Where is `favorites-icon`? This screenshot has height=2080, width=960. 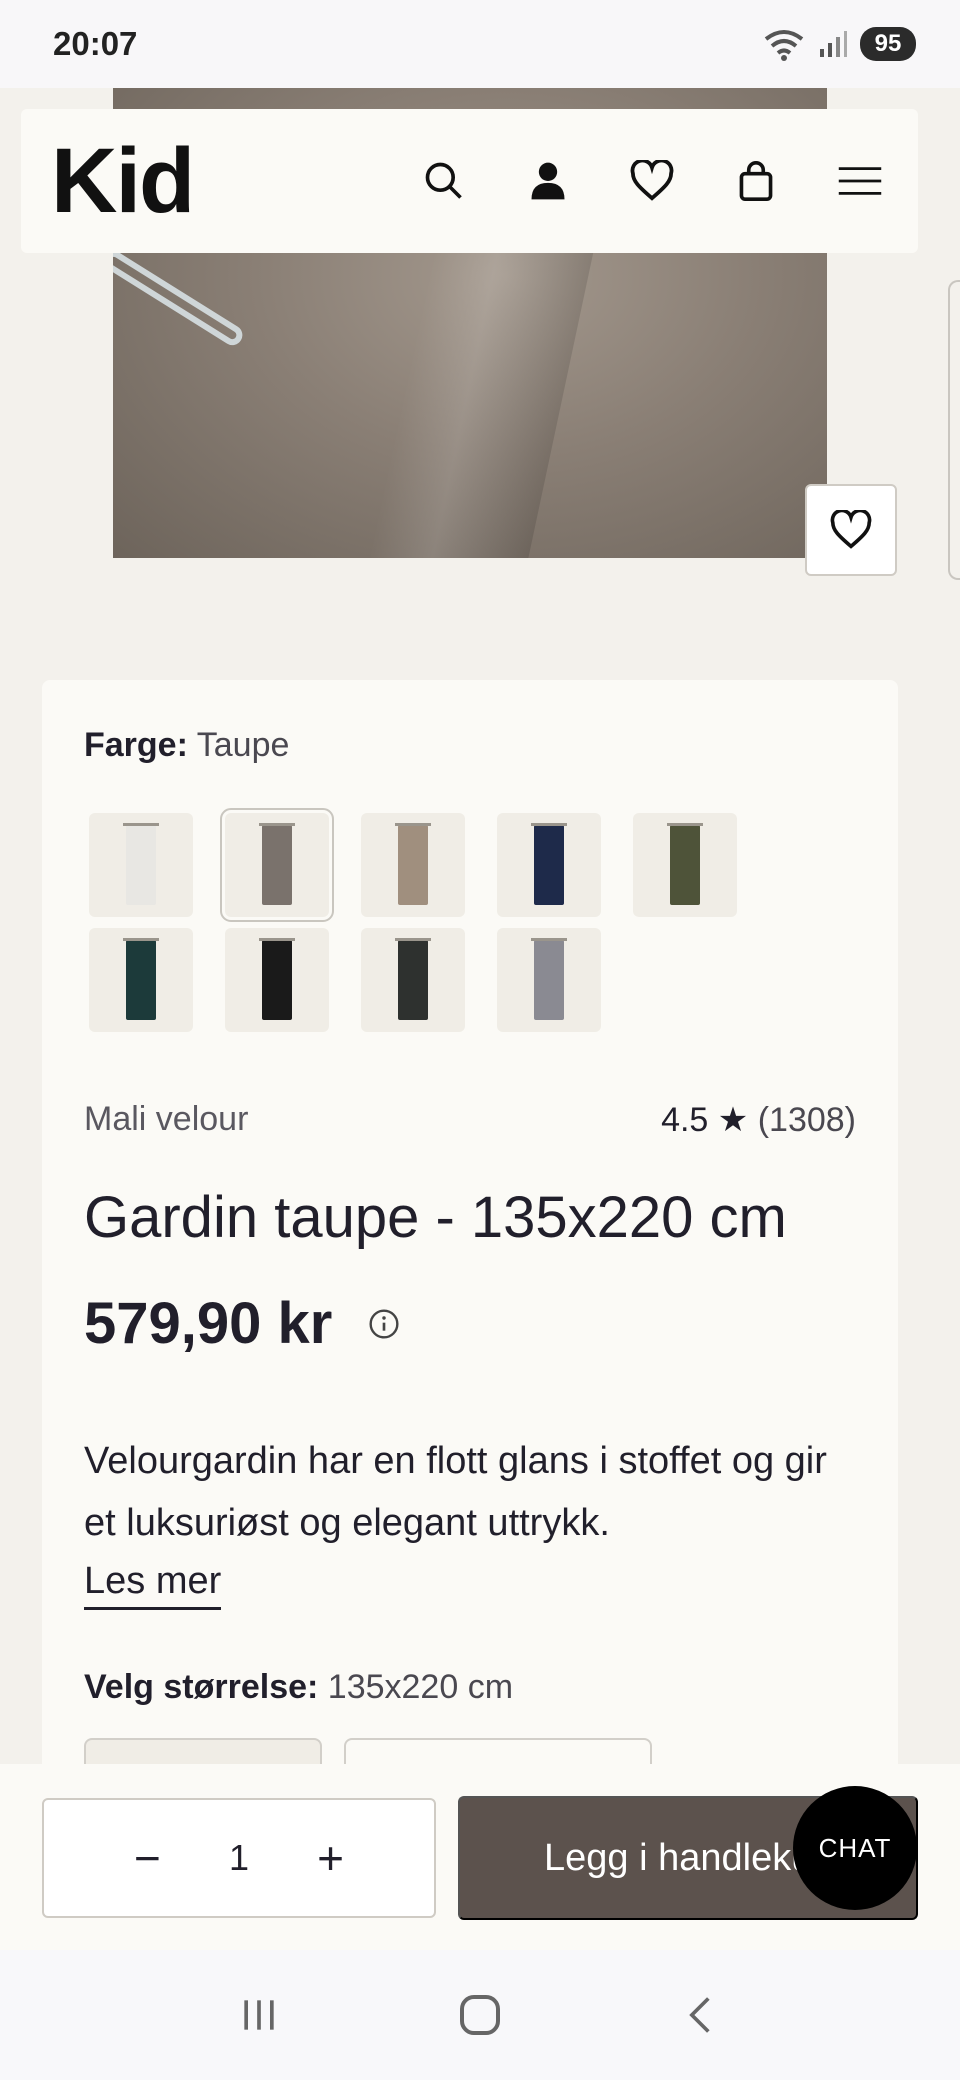 favorites-icon is located at coordinates (652, 181).